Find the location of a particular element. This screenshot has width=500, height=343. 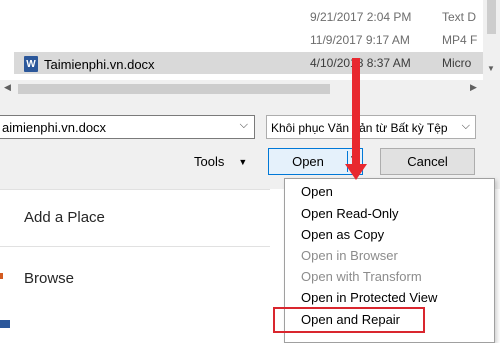

file-row: 11/9/2017 9:17 AM MP4 F is located at coordinates (257, 40).